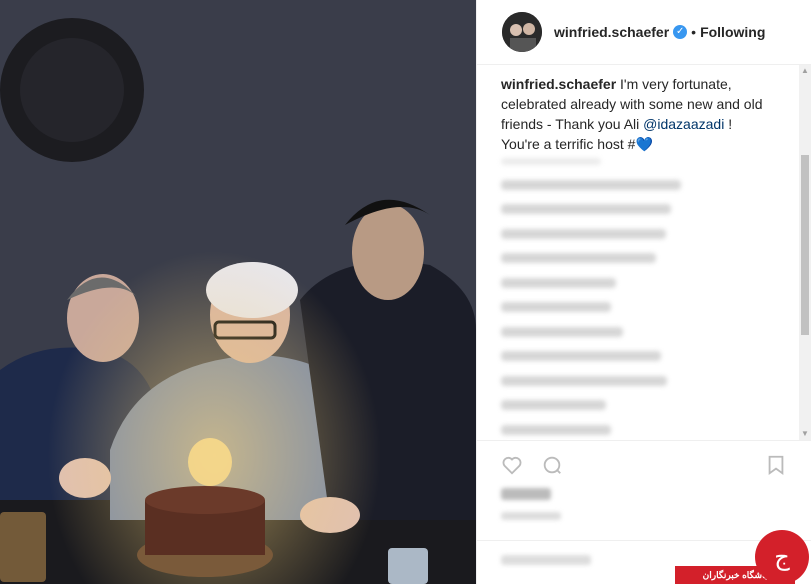 This screenshot has height=585, width=811. What do you see at coordinates (546, 560) in the screenshot?
I see `add-comment-input` at bounding box center [546, 560].